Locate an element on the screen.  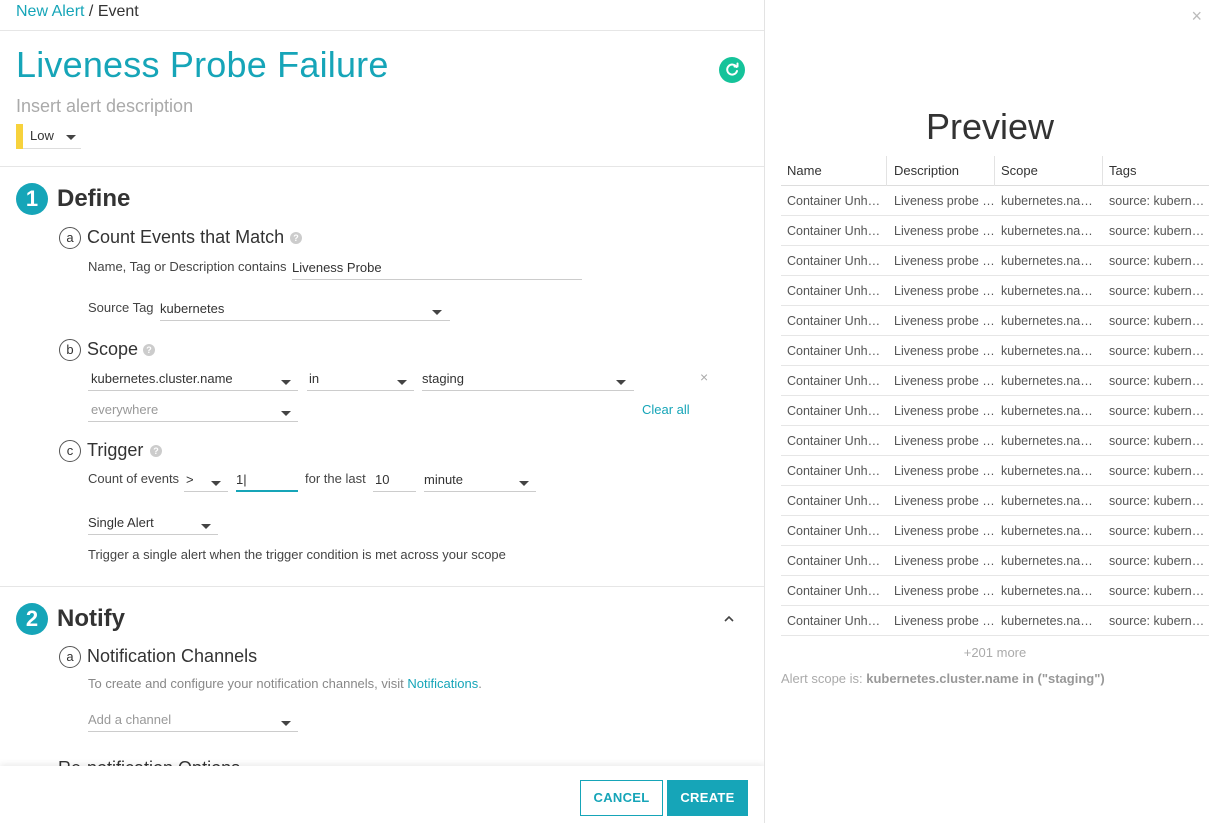
preview-title: Preview is located at coordinates (990, 126).